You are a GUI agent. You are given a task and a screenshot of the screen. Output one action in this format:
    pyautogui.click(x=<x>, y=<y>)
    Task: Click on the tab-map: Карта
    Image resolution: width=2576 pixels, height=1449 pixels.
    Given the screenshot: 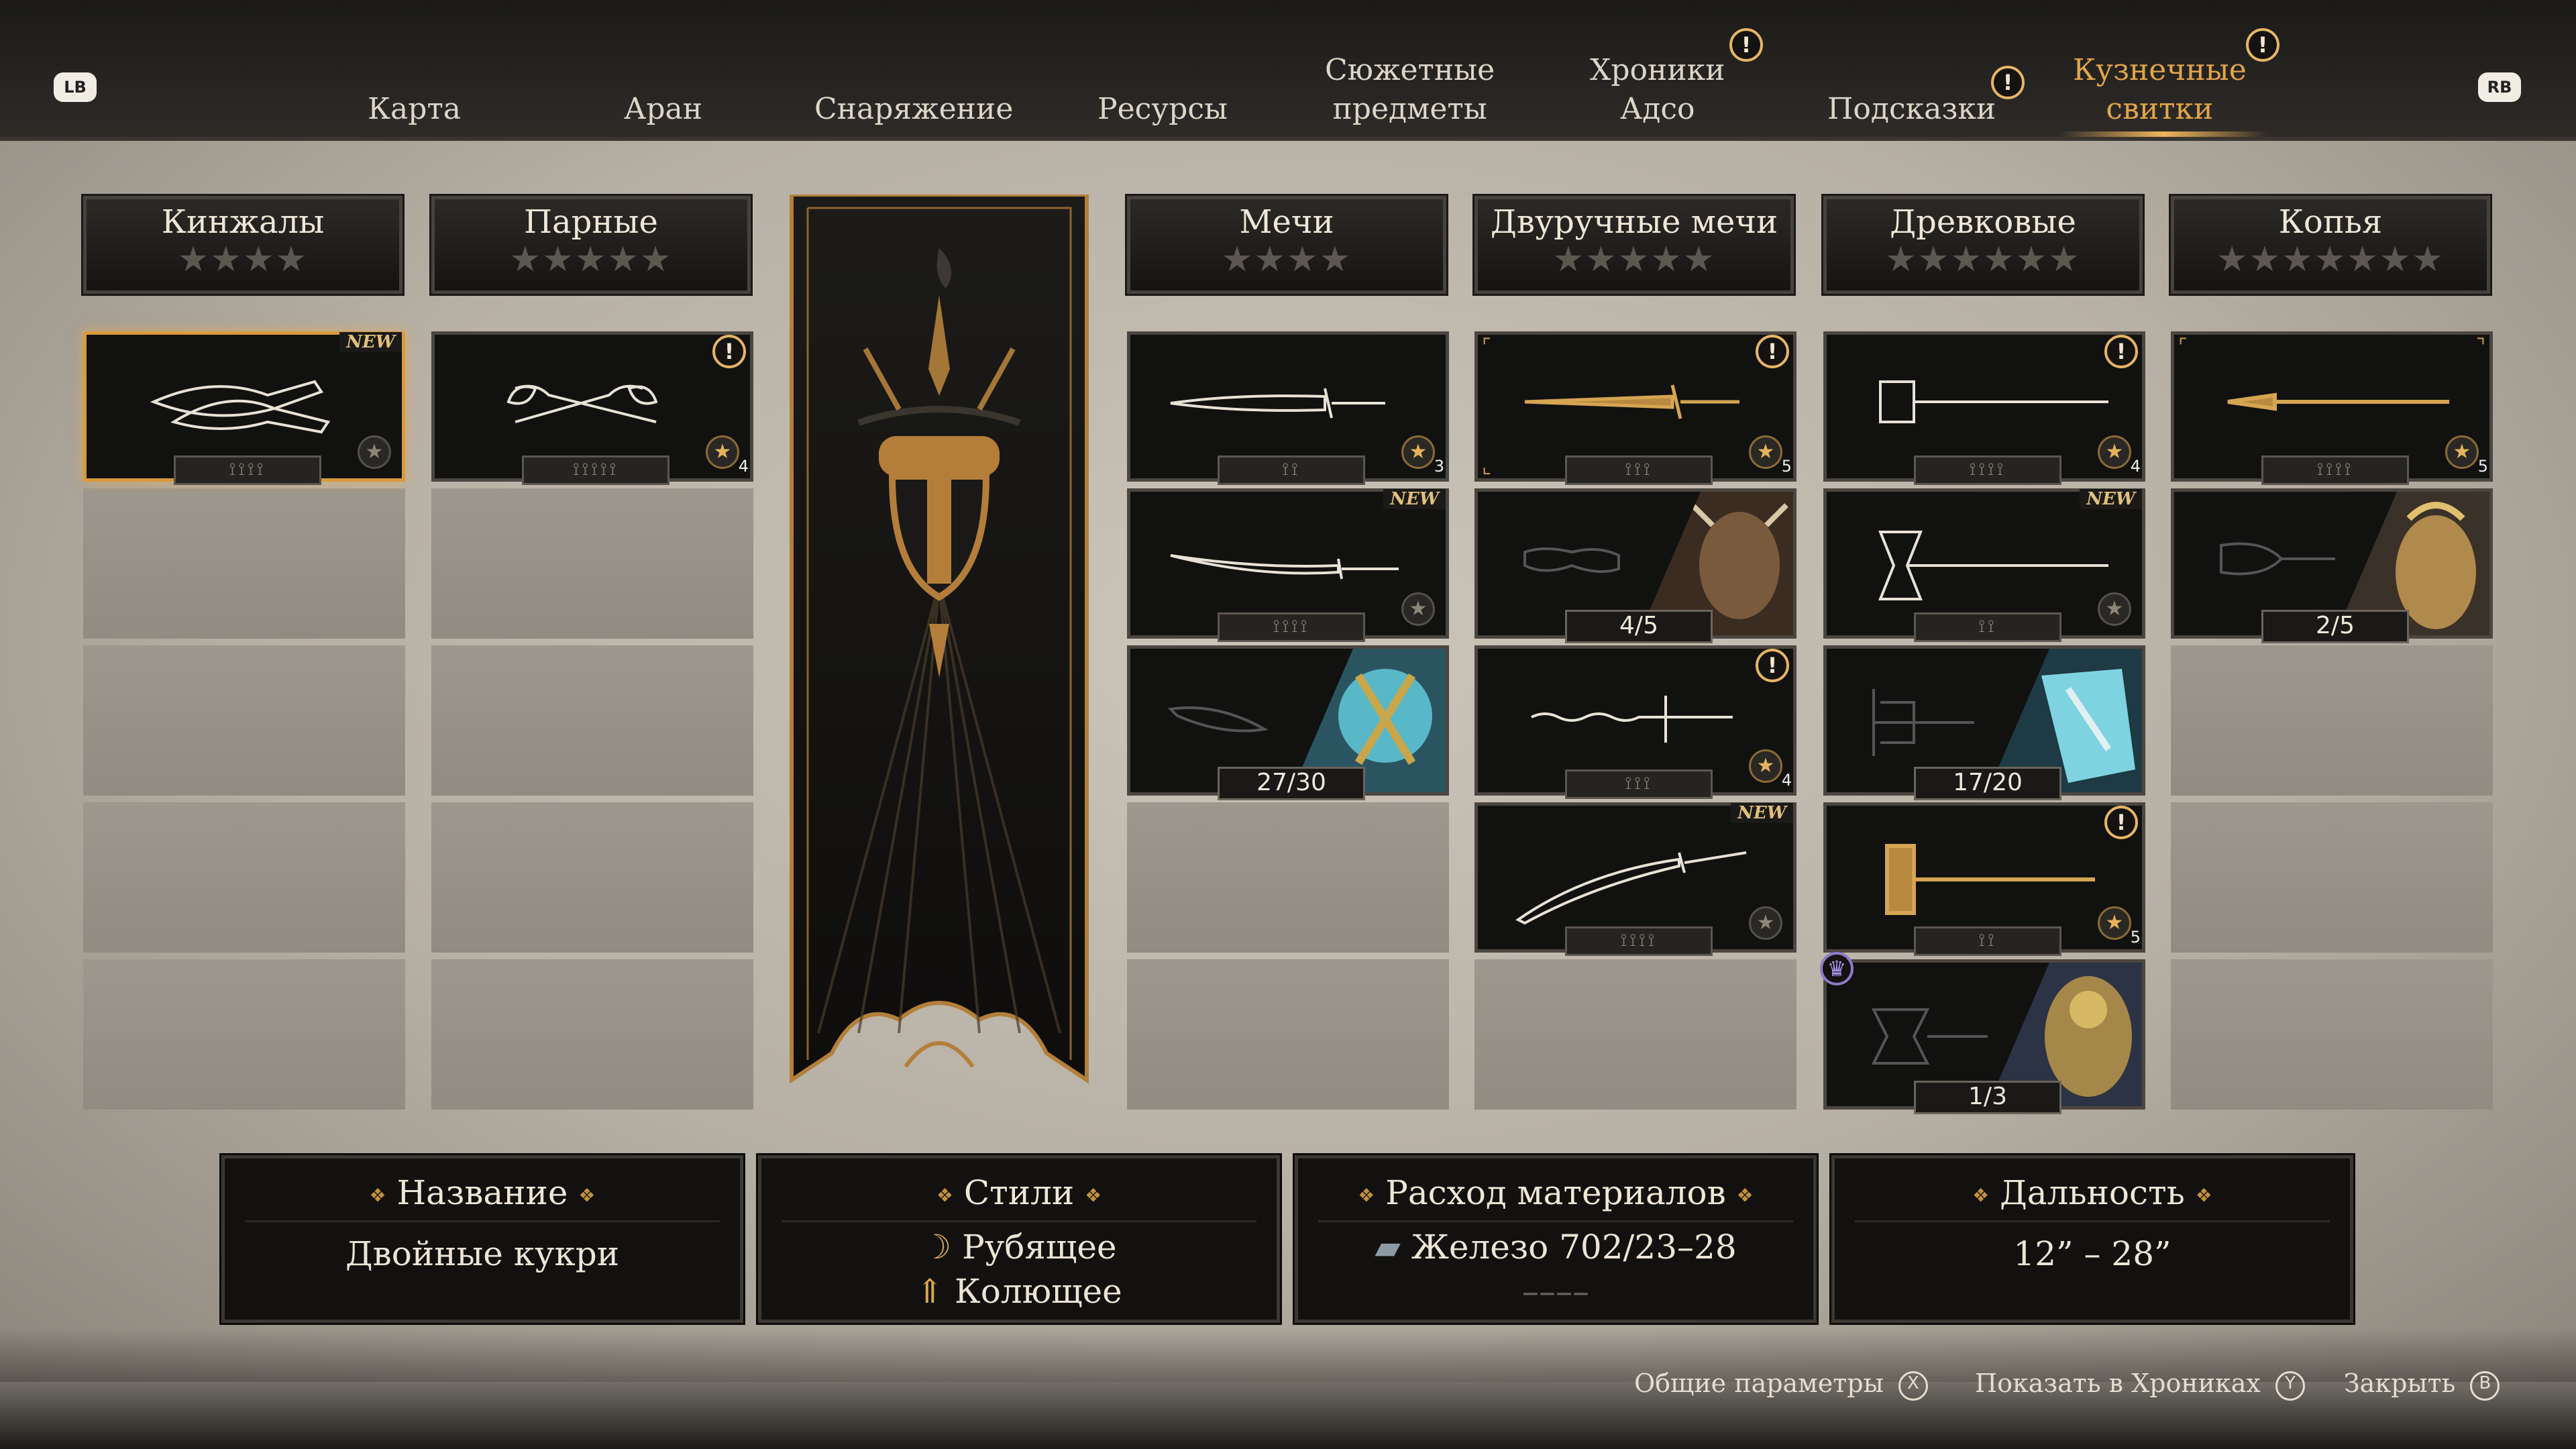 What is the action you would take?
    pyautogui.click(x=414, y=109)
    